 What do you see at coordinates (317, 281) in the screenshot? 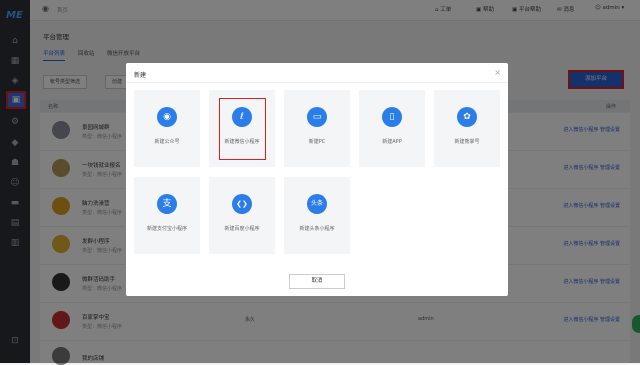
I see `cancel-button: 取消` at bounding box center [317, 281].